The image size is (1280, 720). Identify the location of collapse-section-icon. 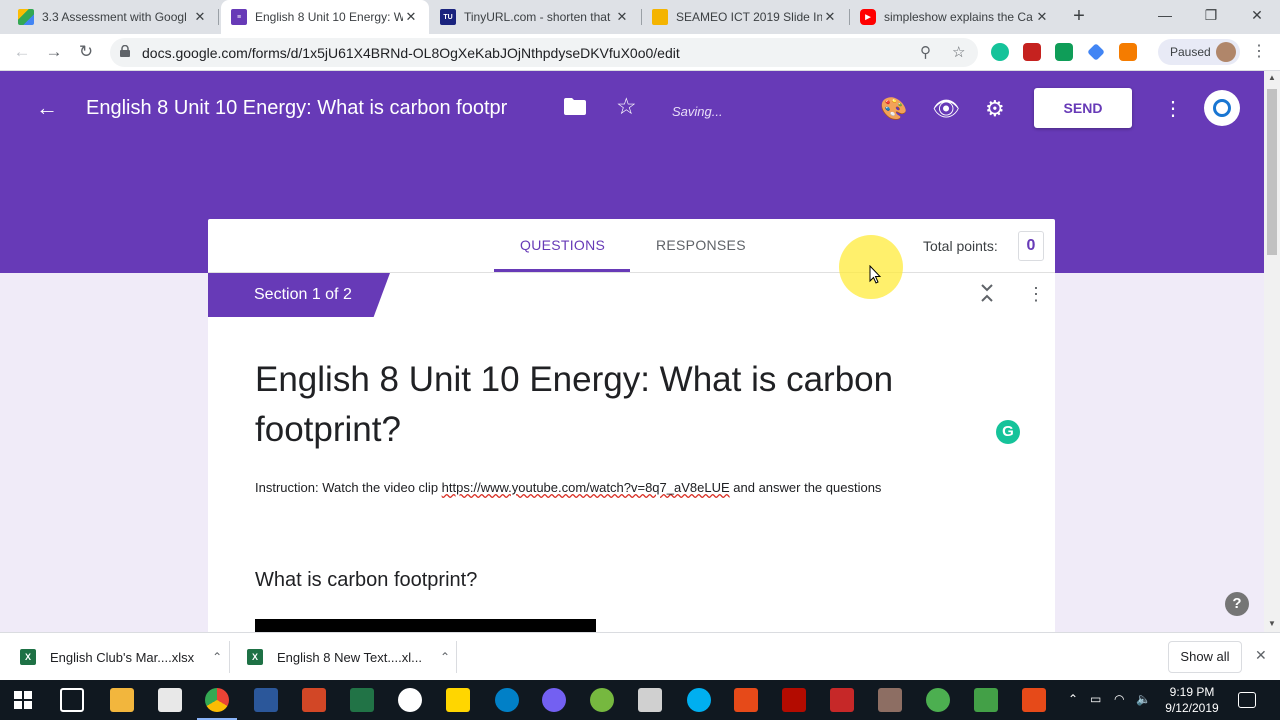
(987, 293).